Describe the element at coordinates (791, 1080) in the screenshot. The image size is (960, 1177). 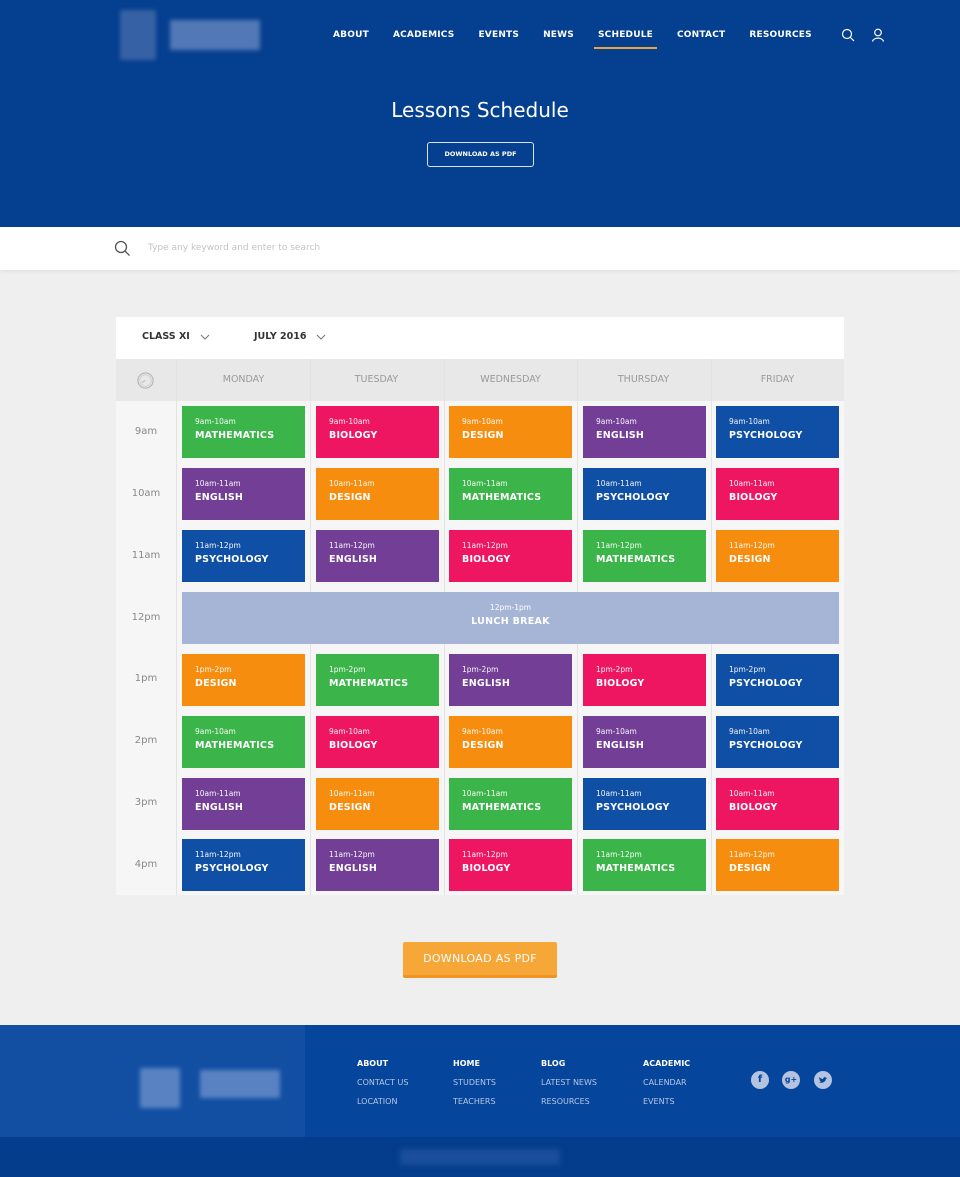
I see `google-plus-icon: g+` at that location.